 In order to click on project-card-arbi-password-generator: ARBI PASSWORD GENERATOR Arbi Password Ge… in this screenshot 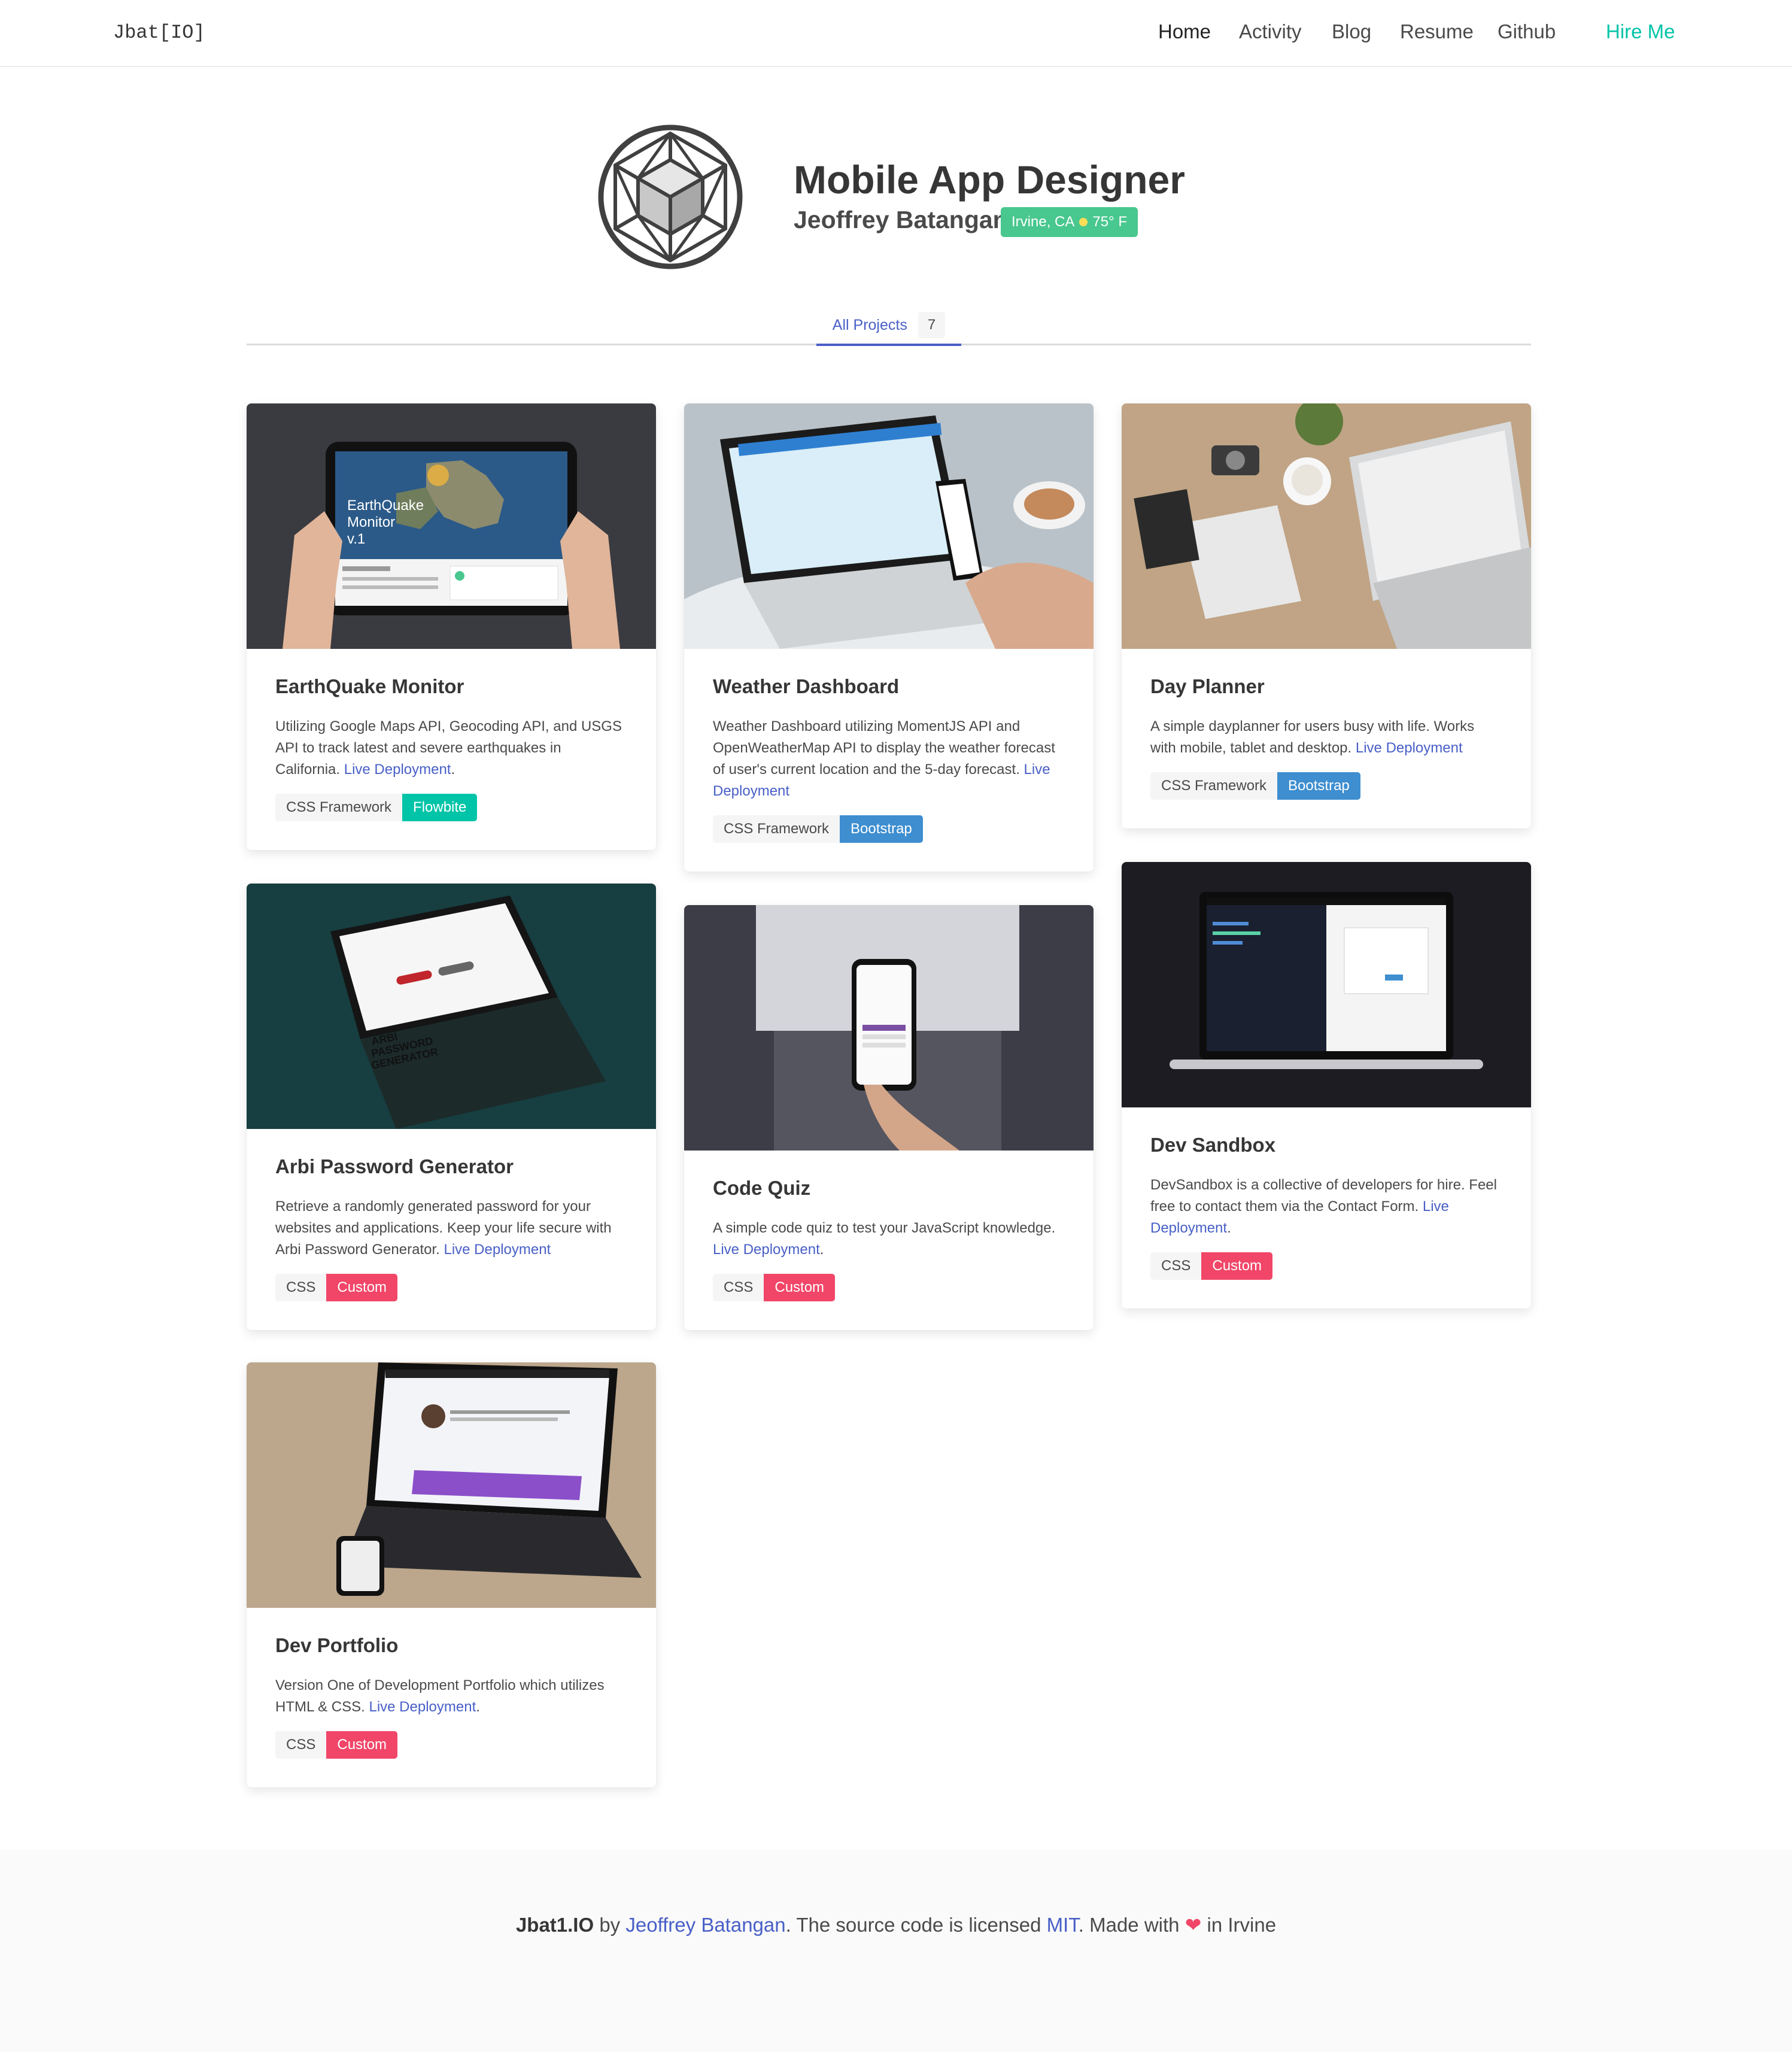, I will do `click(451, 1107)`.